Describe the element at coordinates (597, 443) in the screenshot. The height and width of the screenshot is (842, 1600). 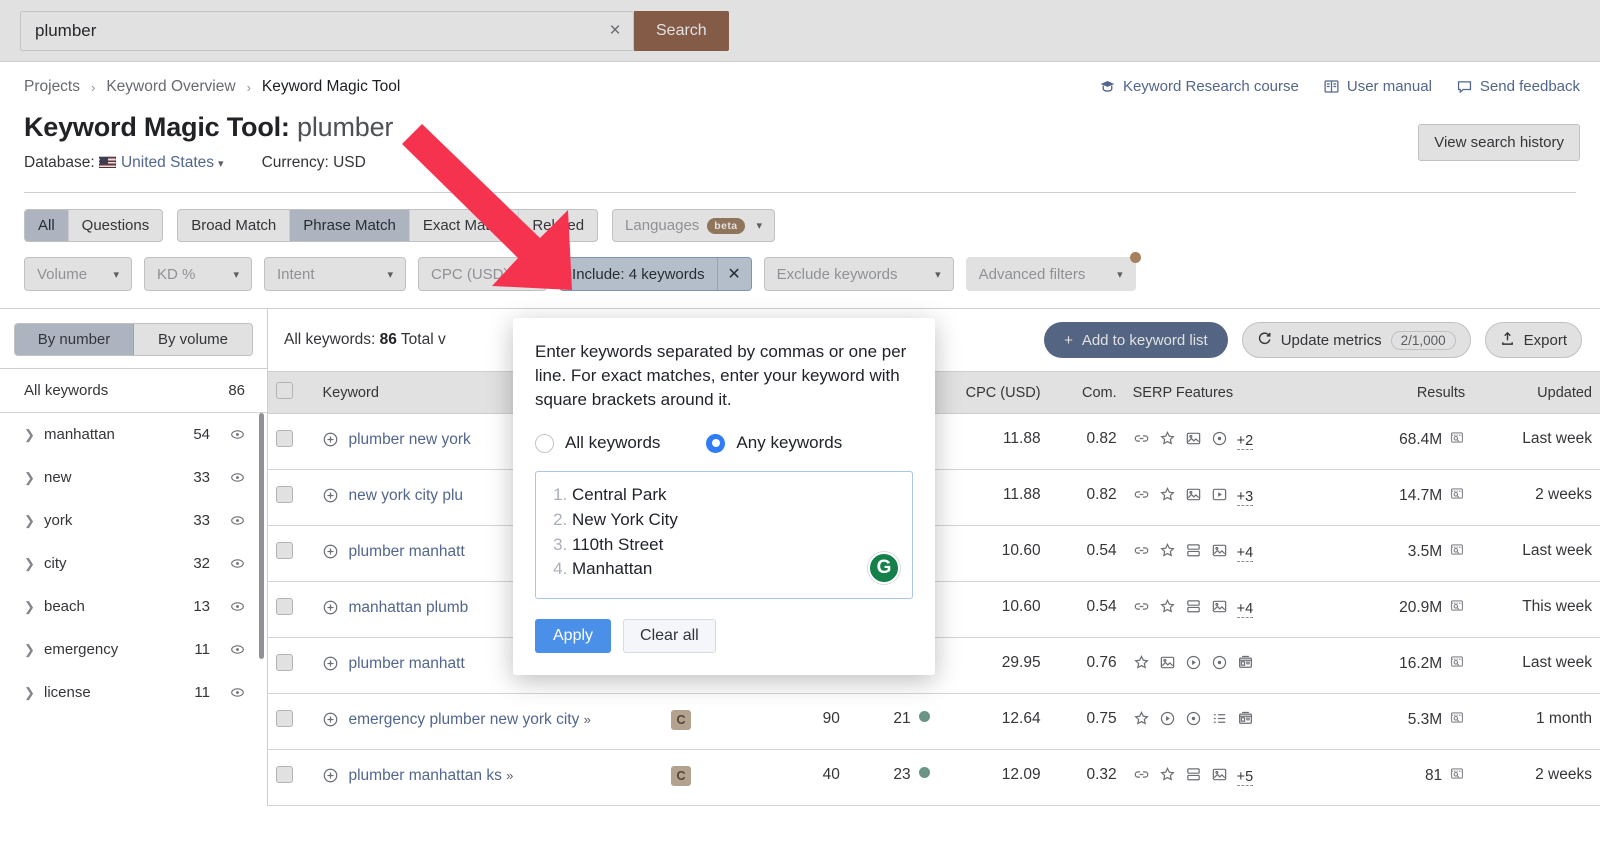
I see `radio-all-keywords: All keywords` at that location.